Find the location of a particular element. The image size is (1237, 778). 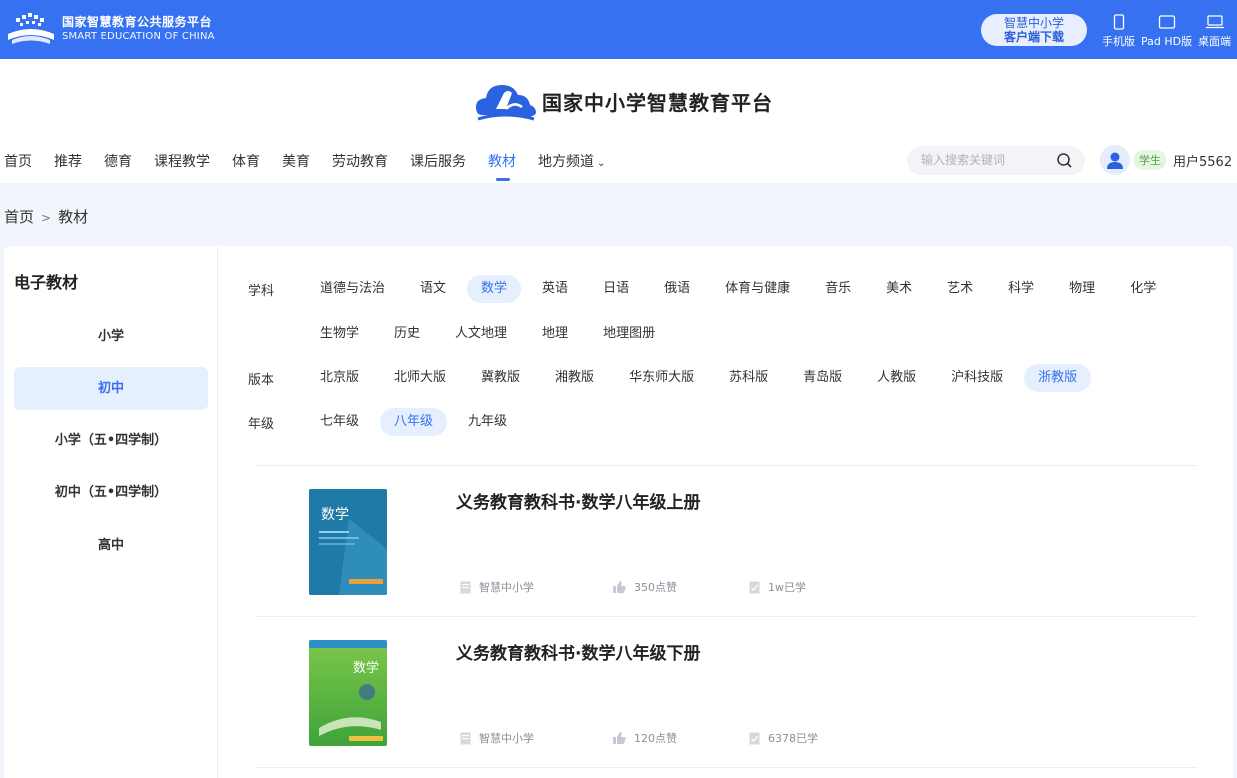

subject-label: 学科 is located at coordinates (261, 291).